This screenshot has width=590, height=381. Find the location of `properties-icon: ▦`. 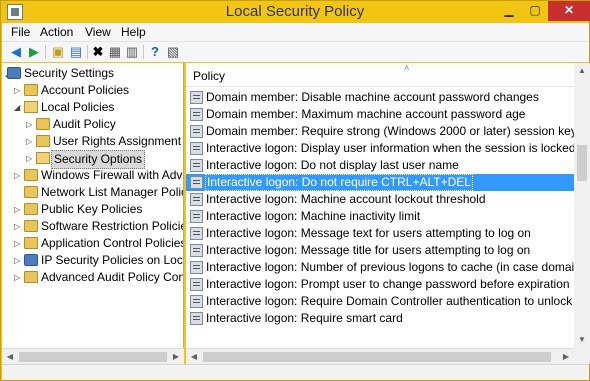

properties-icon: ▦ is located at coordinates (115, 52).